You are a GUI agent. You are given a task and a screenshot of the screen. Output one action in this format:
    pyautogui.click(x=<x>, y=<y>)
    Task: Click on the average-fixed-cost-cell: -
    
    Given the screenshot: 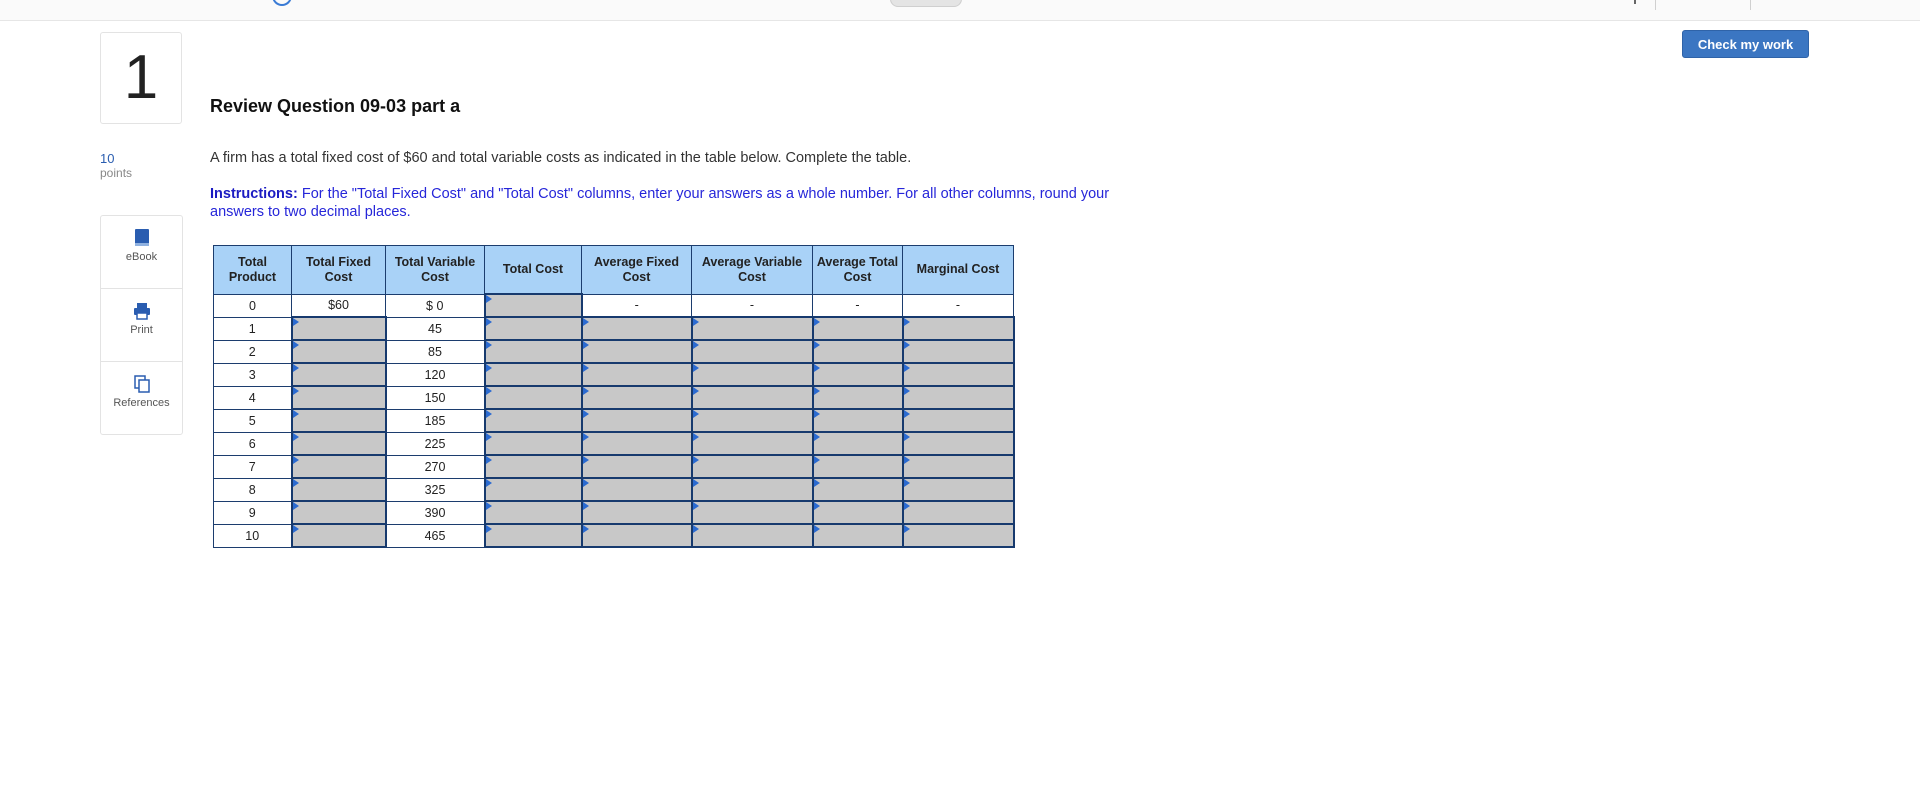 What is the action you would take?
    pyautogui.click(x=636, y=305)
    